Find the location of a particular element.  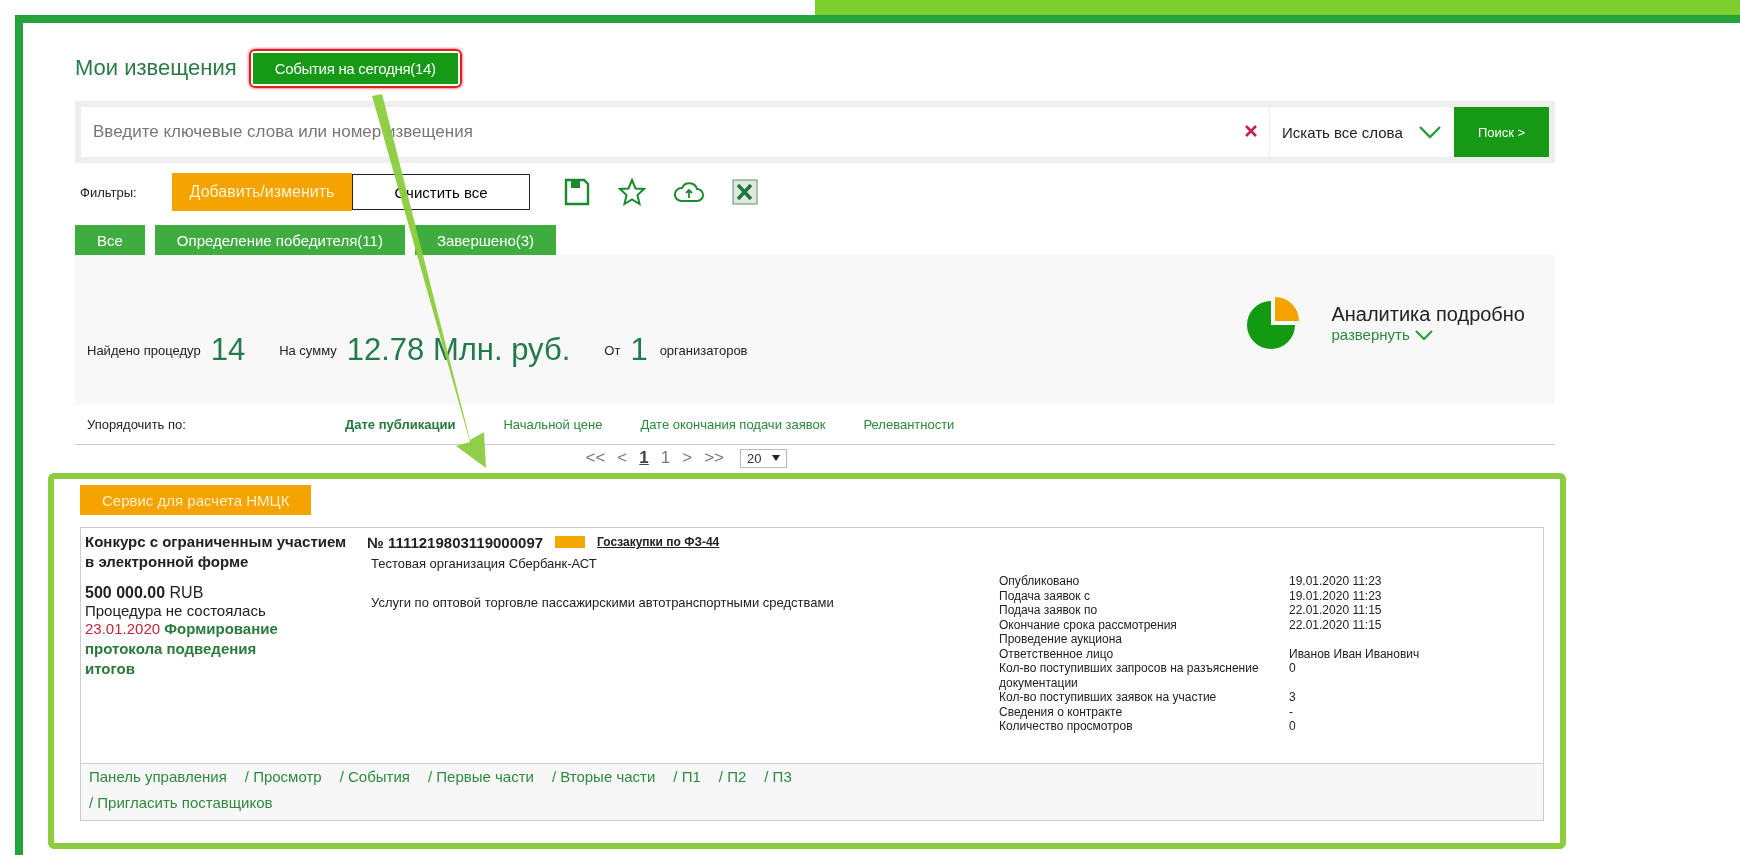

detail-label: Количество просмотров is located at coordinates (1066, 726).